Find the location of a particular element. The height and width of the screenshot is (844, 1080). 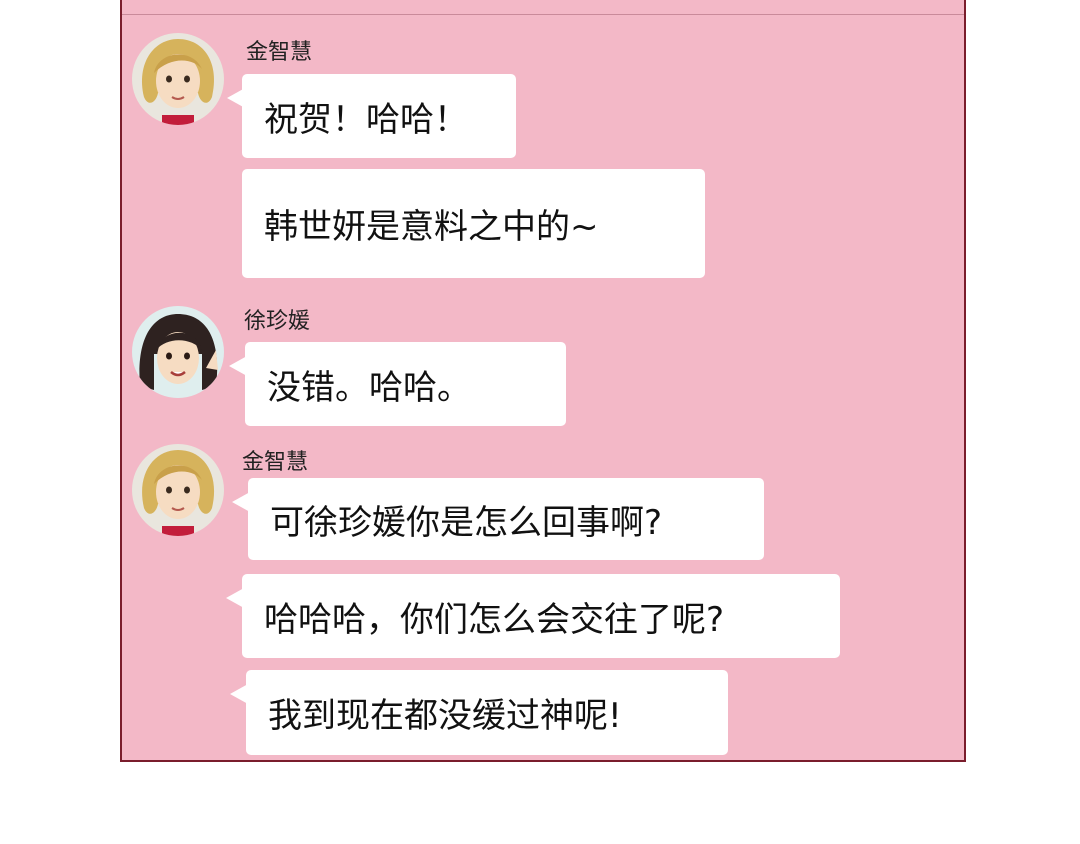

message-bubble: 我到现在都没缓过神呢! is located at coordinates (487, 712).